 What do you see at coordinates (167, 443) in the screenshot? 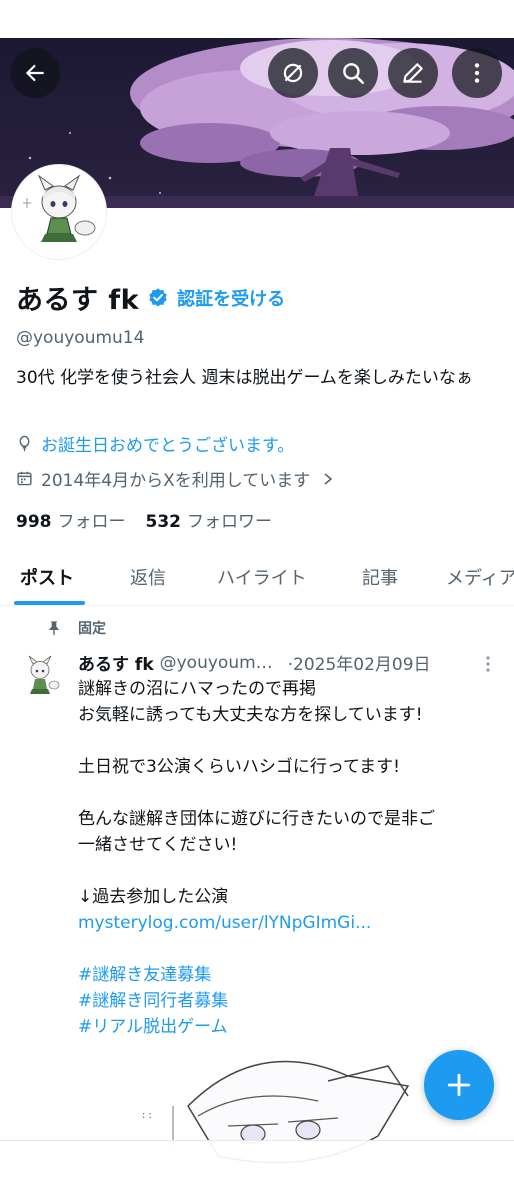
I see `birthday-text: お誕生日おめでとうございます。` at bounding box center [167, 443].